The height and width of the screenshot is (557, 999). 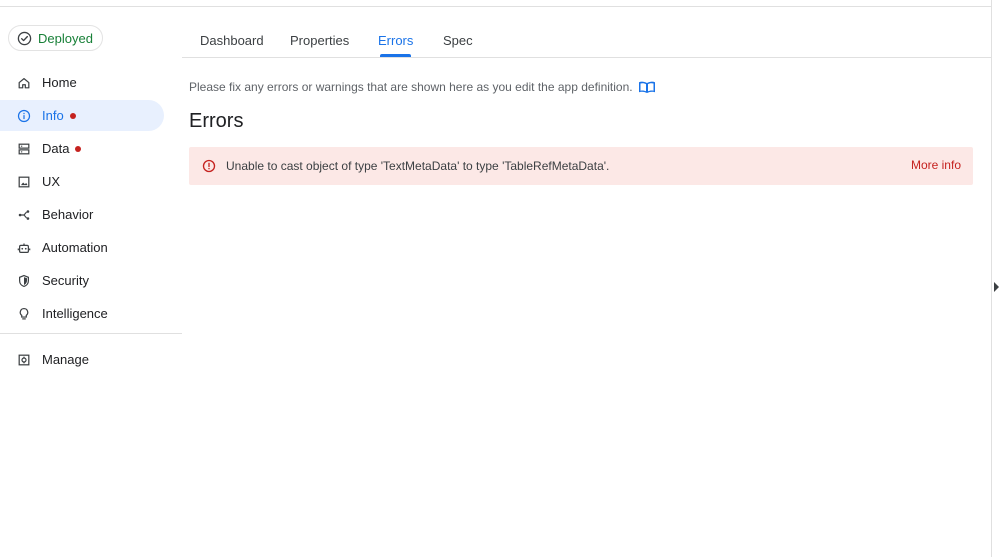 I want to click on book-icon, so click(x=647, y=87).